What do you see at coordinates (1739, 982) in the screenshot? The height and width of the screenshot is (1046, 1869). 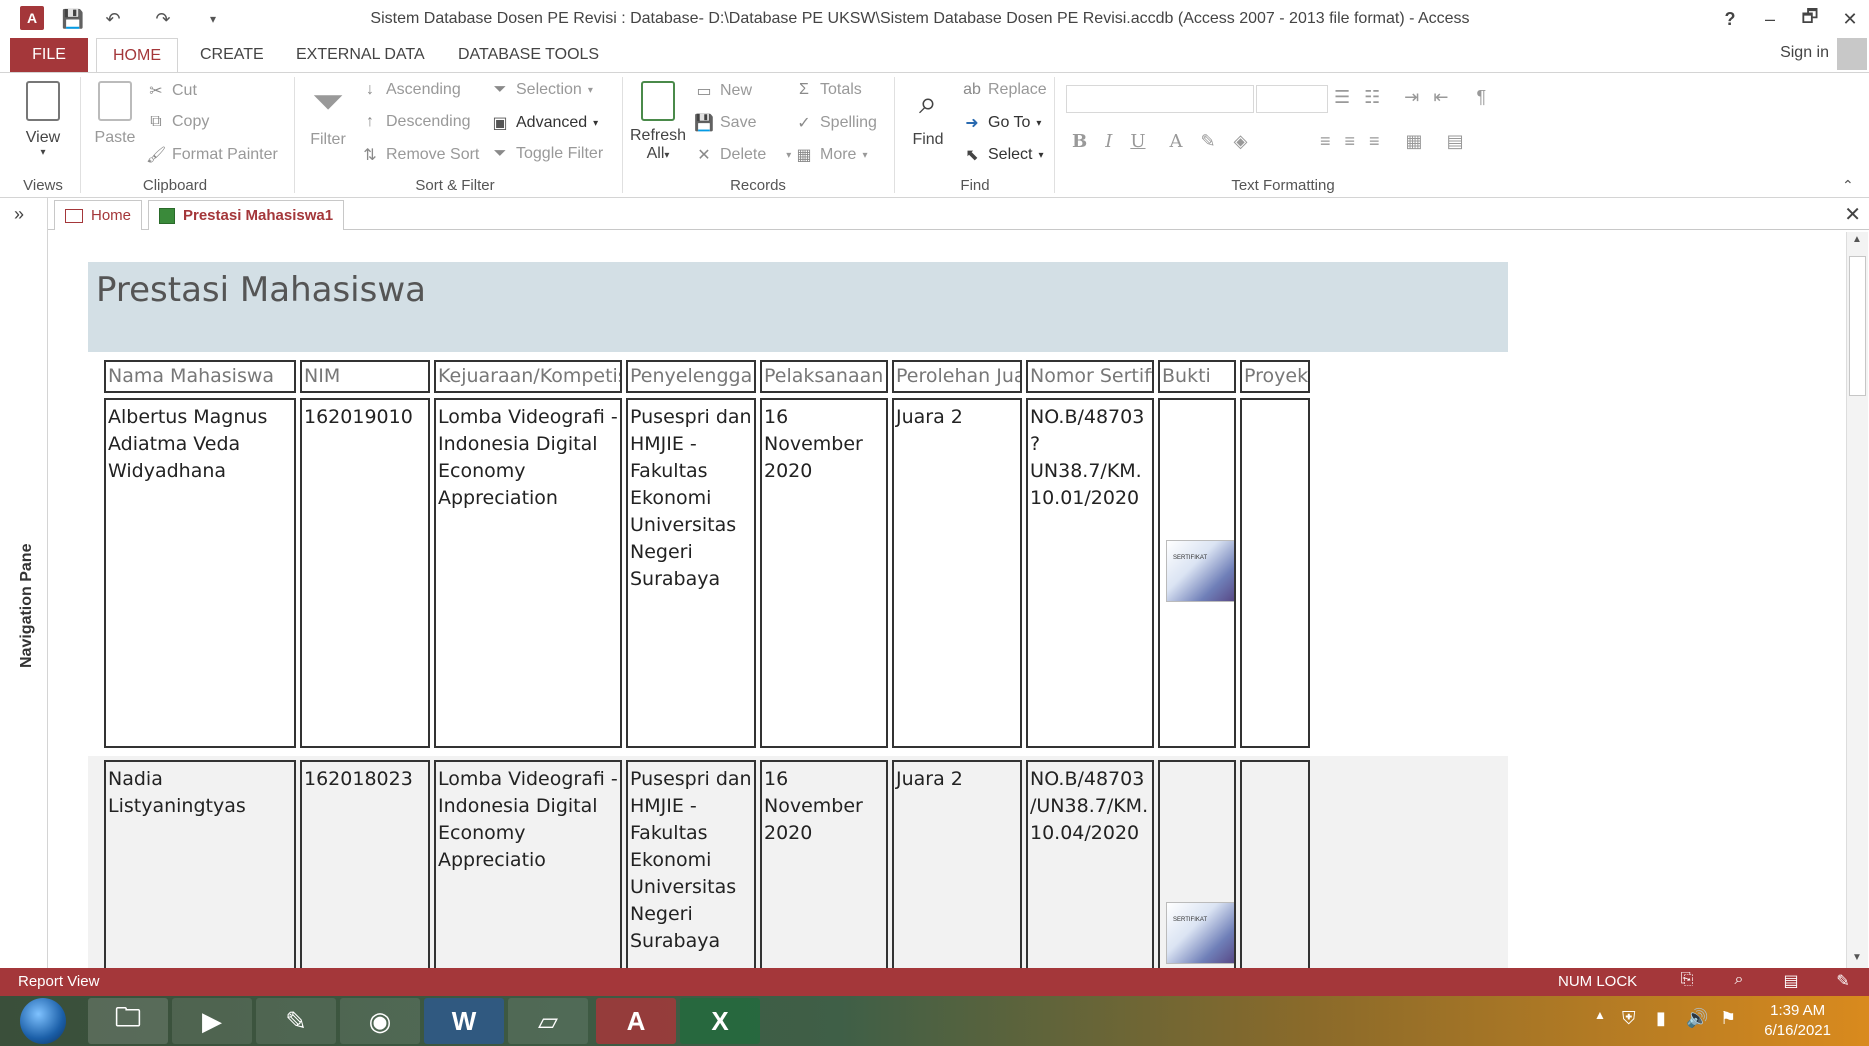 I see `print-preview-icon: ⌕` at bounding box center [1739, 982].